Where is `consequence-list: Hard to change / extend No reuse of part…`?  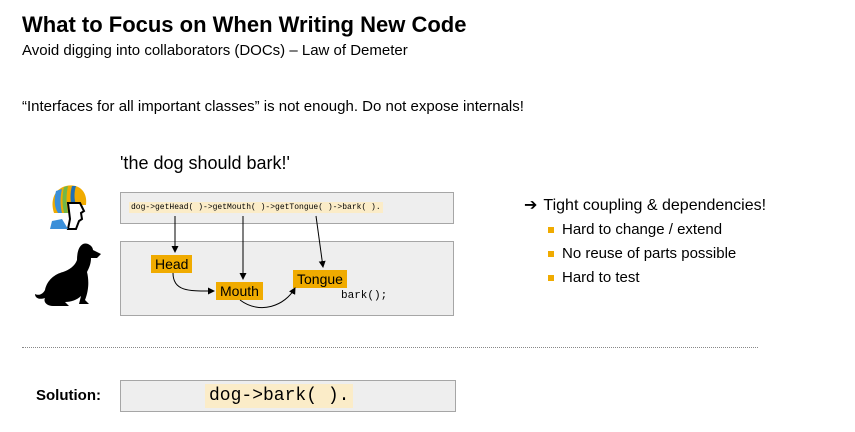 consequence-list: Hard to change / extend No reuse of part… is located at coordinates (642, 257).